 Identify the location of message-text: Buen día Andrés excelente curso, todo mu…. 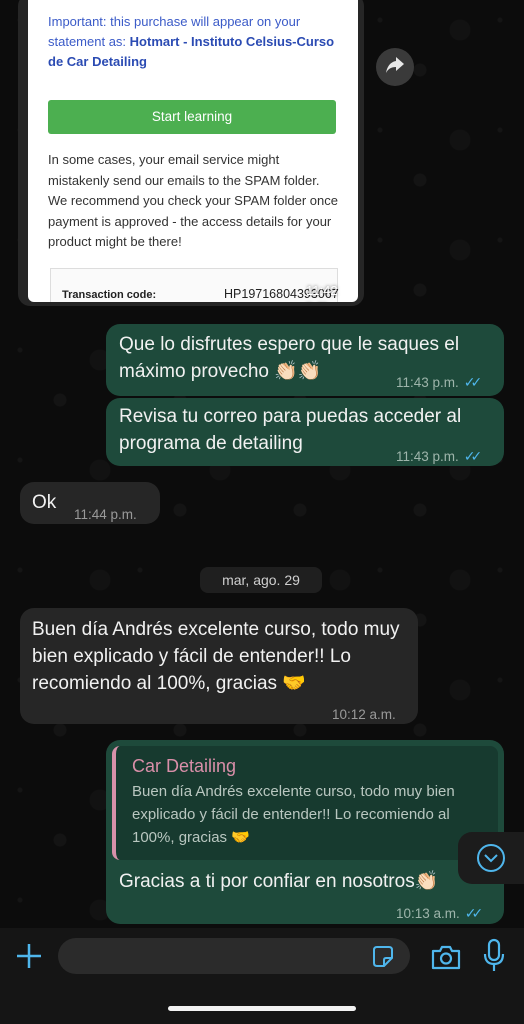
(216, 656).